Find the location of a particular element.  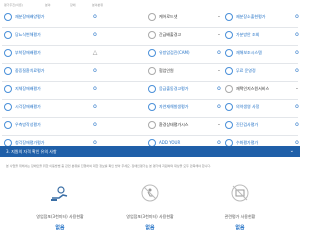

no-device-icon is located at coordinates (240, 193).